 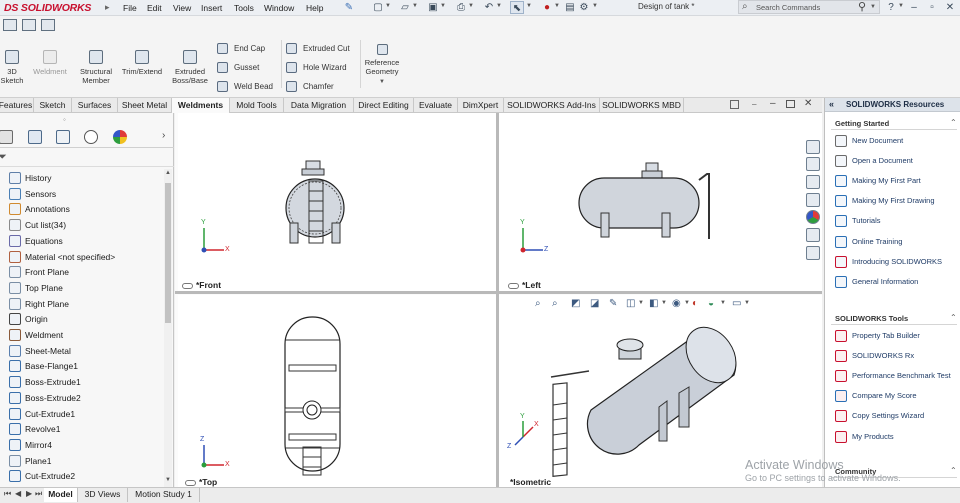 What do you see at coordinates (3, 157) in the screenshot?
I see `filter-icon: ⏷` at bounding box center [3, 157].